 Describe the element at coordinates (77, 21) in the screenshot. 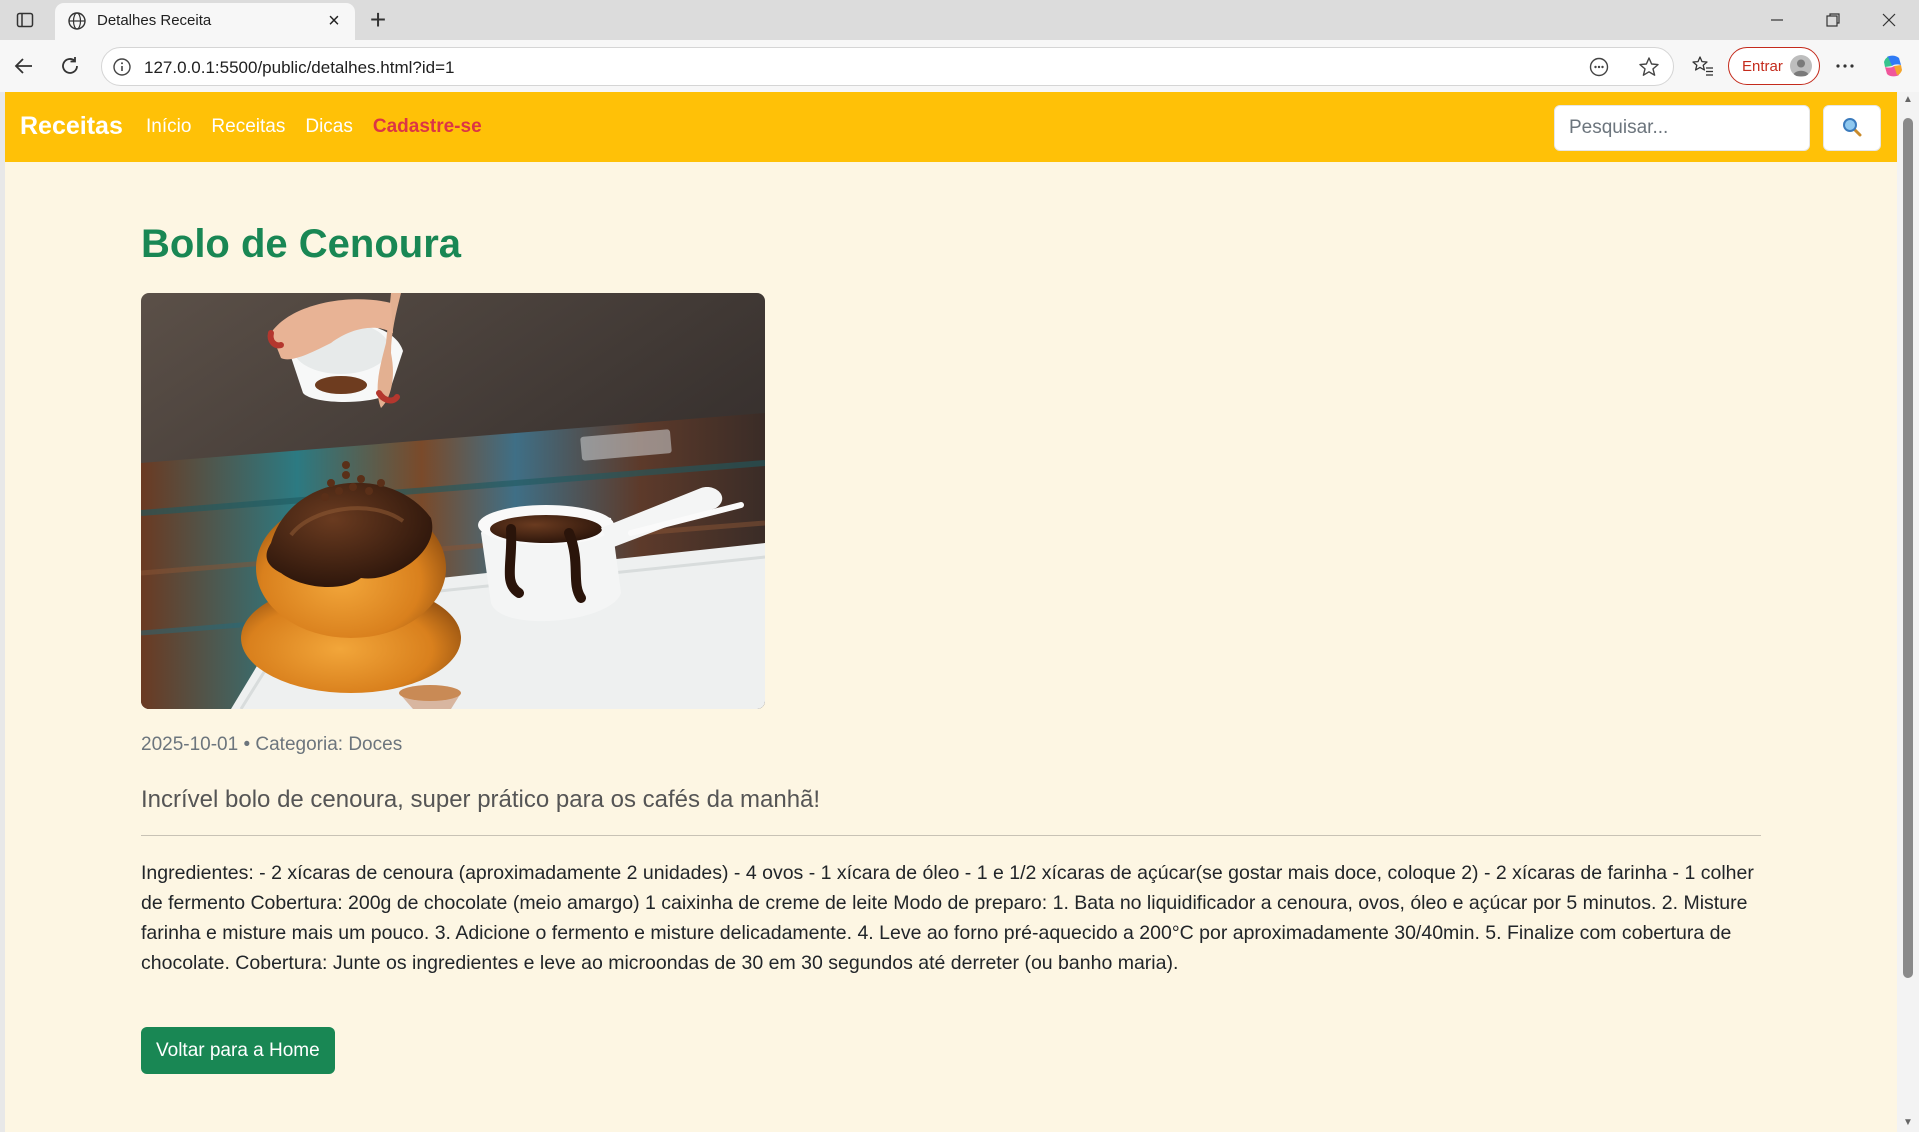

I see `globe-icon` at that location.